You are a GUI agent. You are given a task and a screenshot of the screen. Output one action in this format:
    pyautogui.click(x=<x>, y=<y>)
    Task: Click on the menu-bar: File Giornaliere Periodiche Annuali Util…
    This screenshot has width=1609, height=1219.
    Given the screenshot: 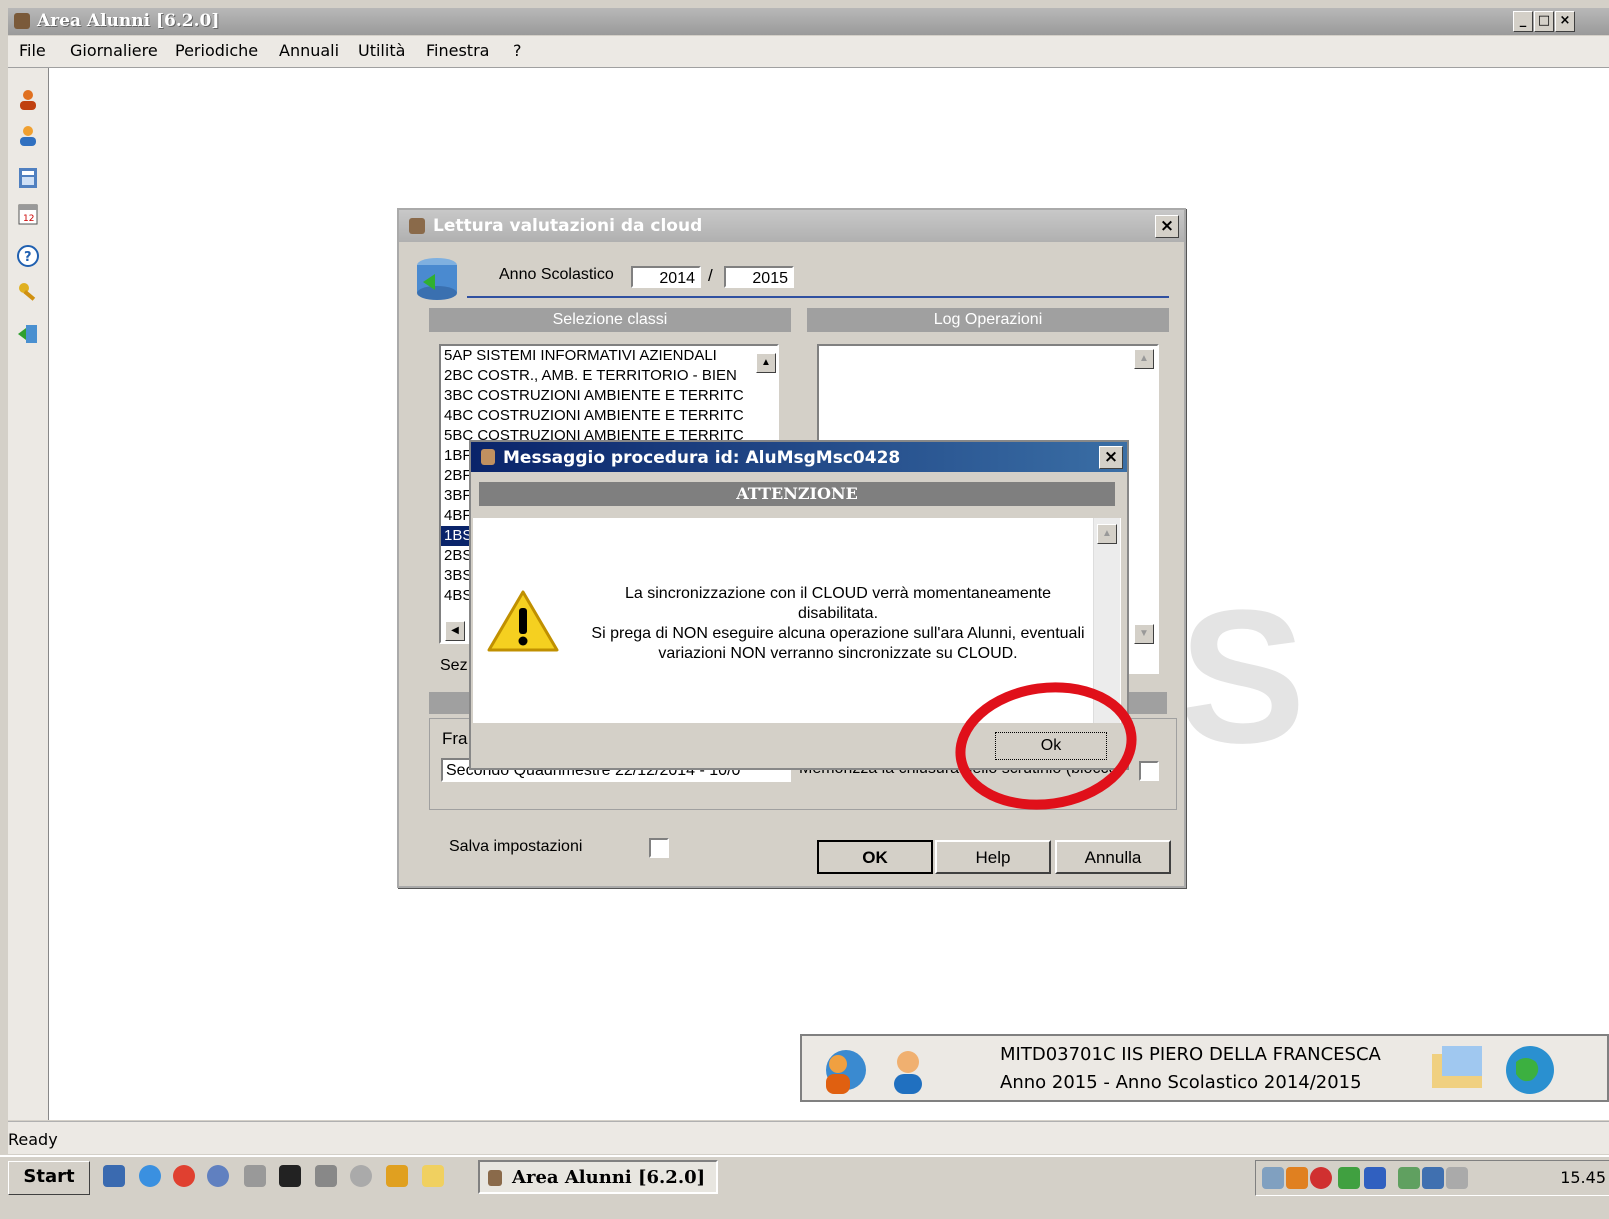 What is the action you would take?
    pyautogui.click(x=808, y=52)
    